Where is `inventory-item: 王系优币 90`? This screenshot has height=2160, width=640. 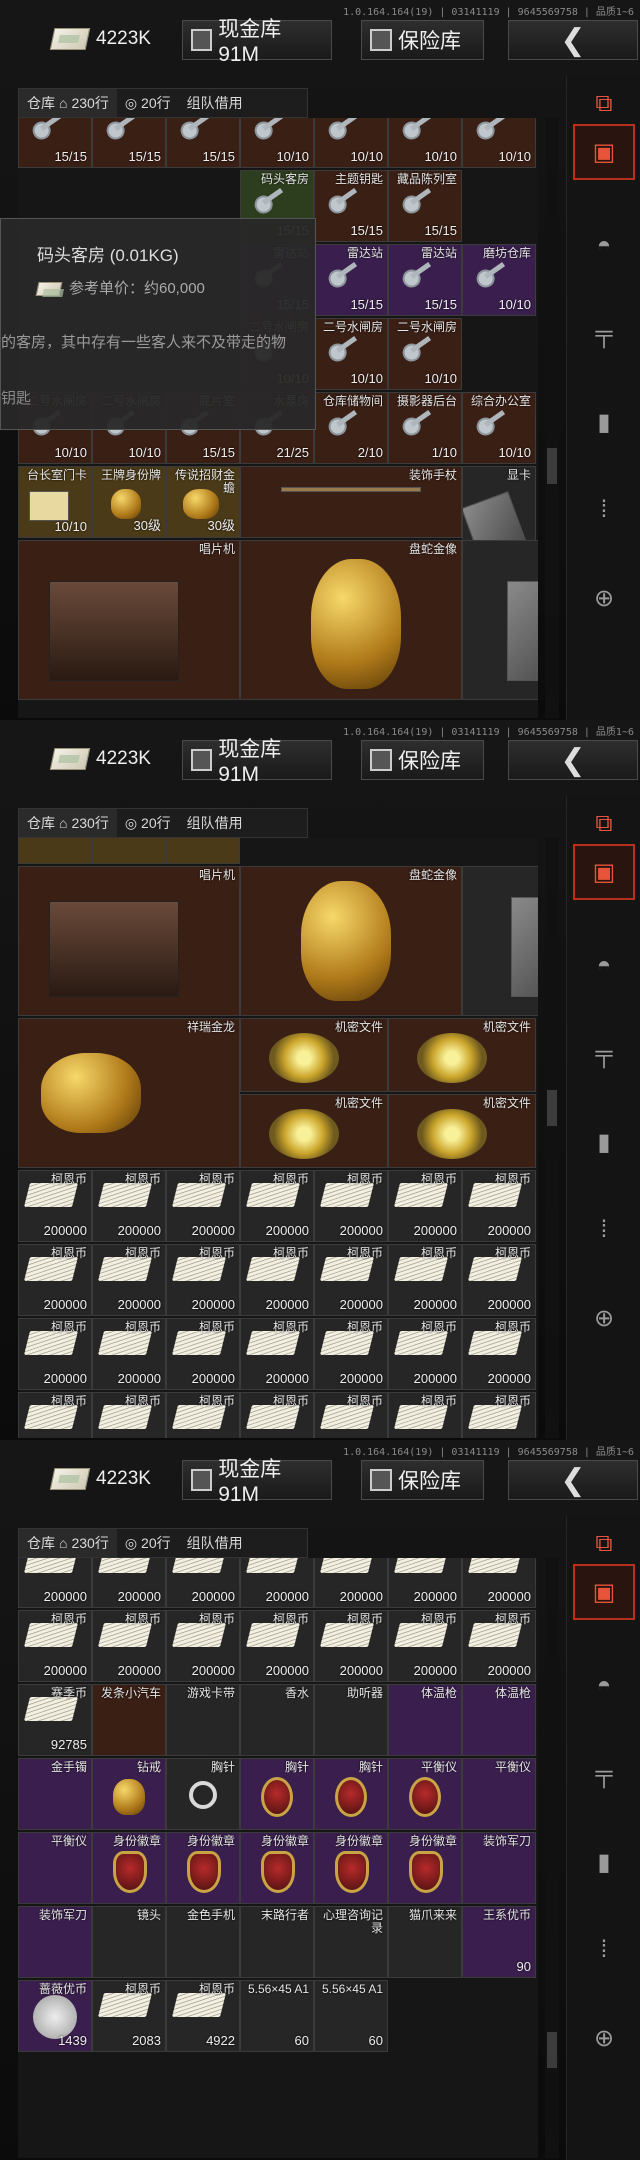 inventory-item: 王系优币 90 is located at coordinates (499, 1942).